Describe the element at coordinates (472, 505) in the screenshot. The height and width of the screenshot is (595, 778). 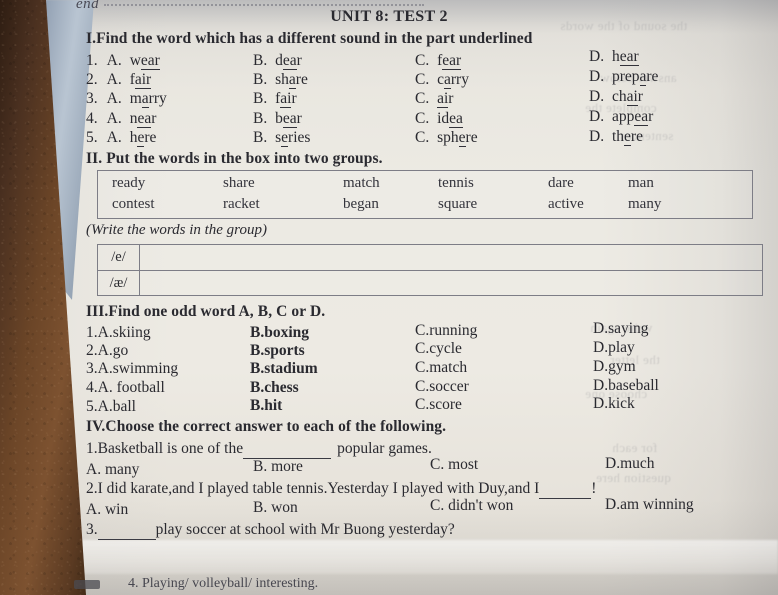
I see `option-c: C. didn't won` at that location.